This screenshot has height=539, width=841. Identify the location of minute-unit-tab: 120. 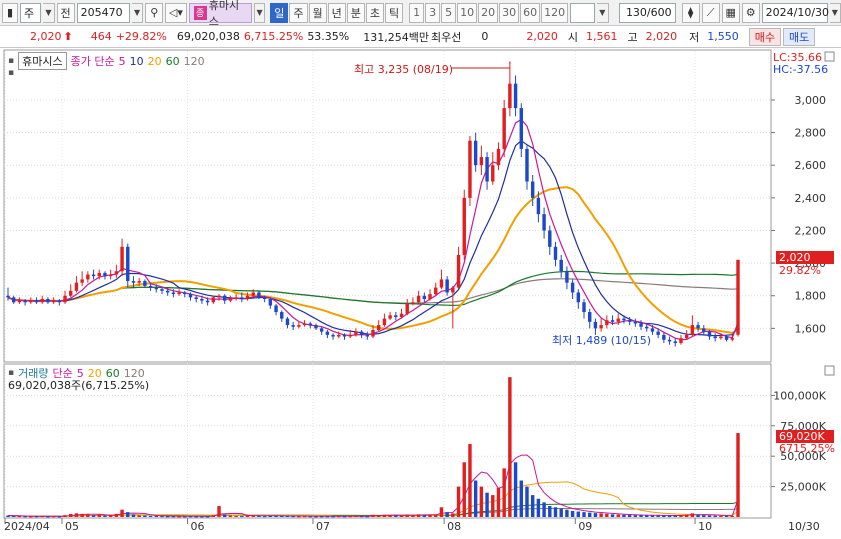
(555, 12).